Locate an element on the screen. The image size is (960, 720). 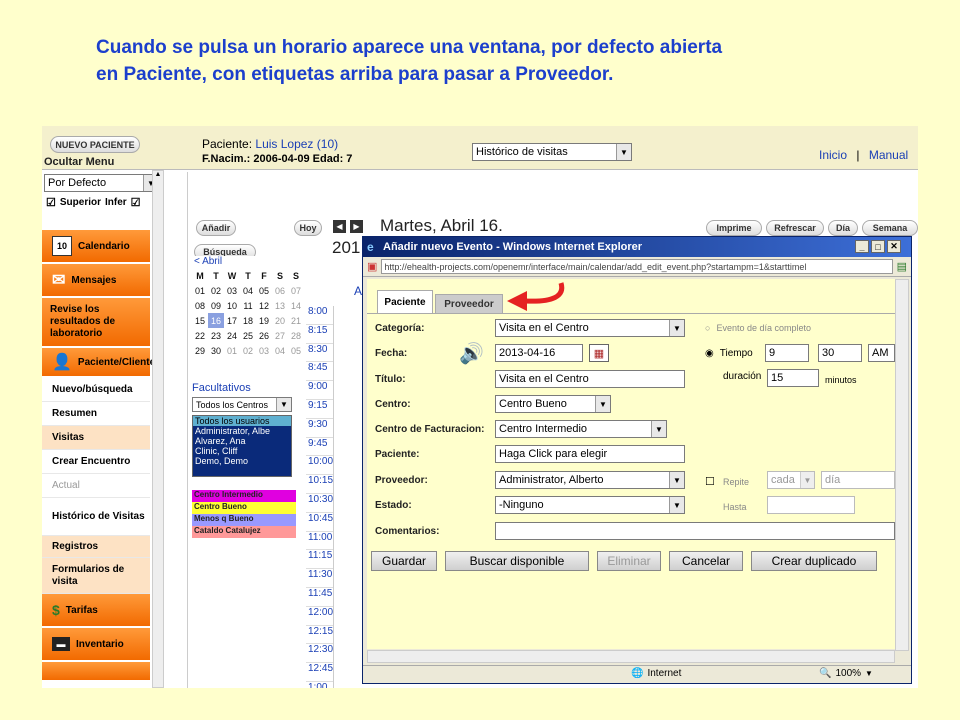
sidebar-item-actual: Actual is located at coordinates (96, 486).